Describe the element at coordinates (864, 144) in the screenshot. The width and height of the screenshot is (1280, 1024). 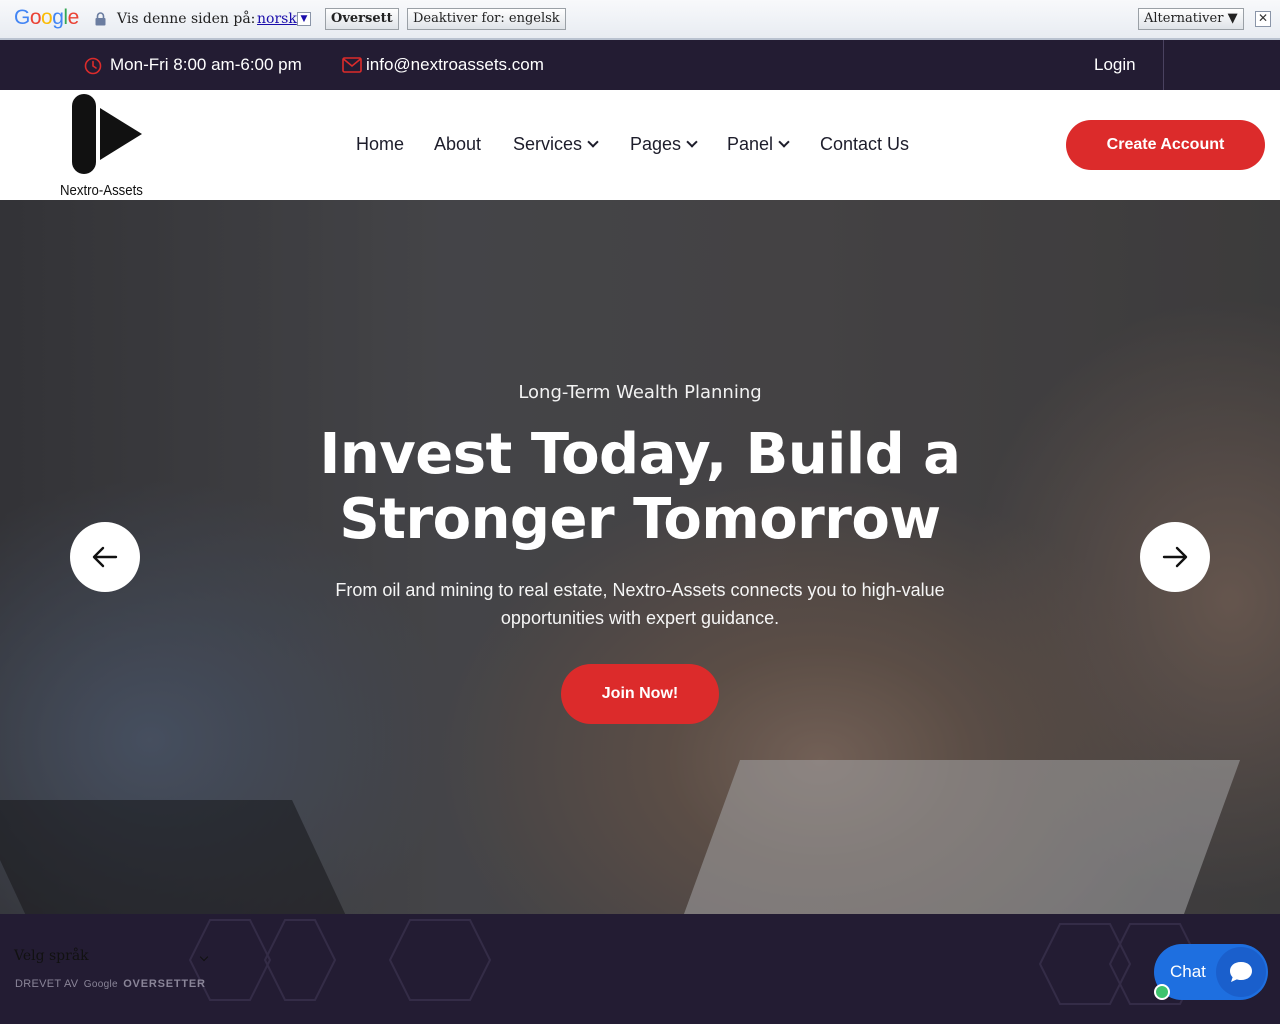
I see `nav-contact-us: Contact Us` at that location.